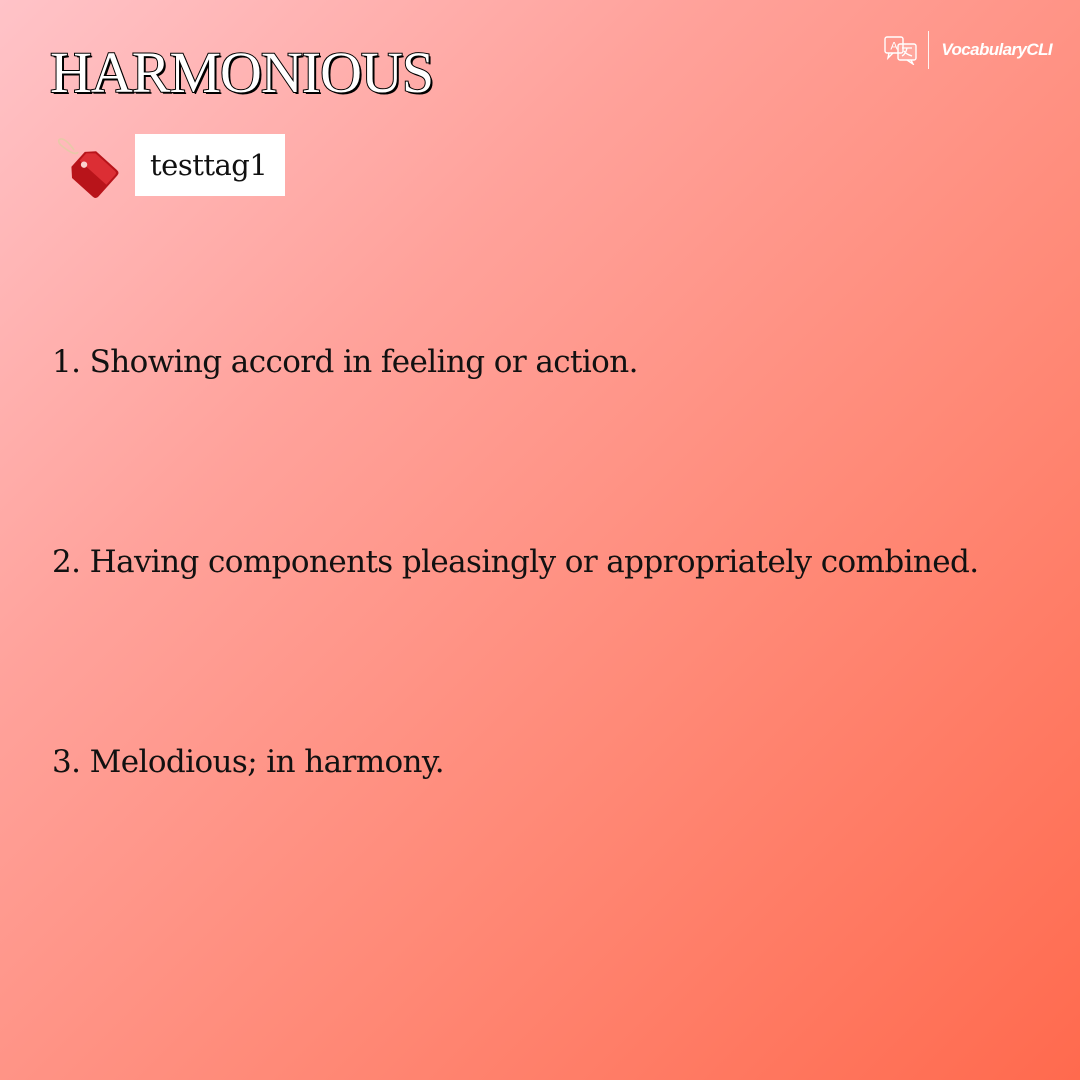 The height and width of the screenshot is (1080, 1080). What do you see at coordinates (996, 49) in the screenshot?
I see `brand-name: VocabularyCLI` at bounding box center [996, 49].